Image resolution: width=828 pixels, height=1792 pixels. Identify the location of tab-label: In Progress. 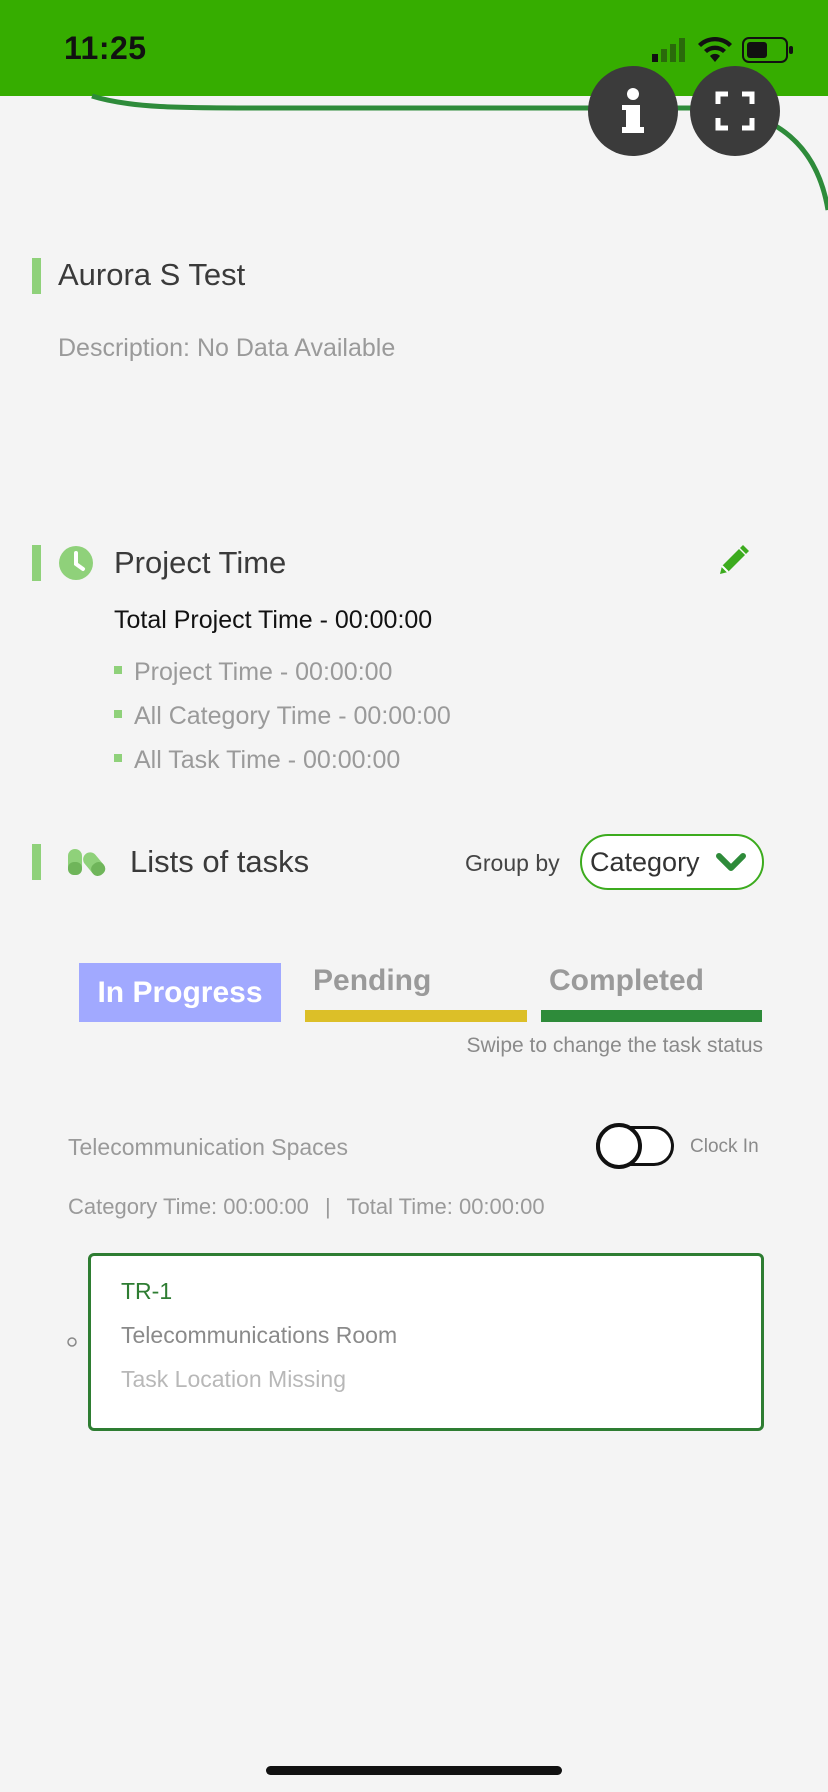
(180, 992).